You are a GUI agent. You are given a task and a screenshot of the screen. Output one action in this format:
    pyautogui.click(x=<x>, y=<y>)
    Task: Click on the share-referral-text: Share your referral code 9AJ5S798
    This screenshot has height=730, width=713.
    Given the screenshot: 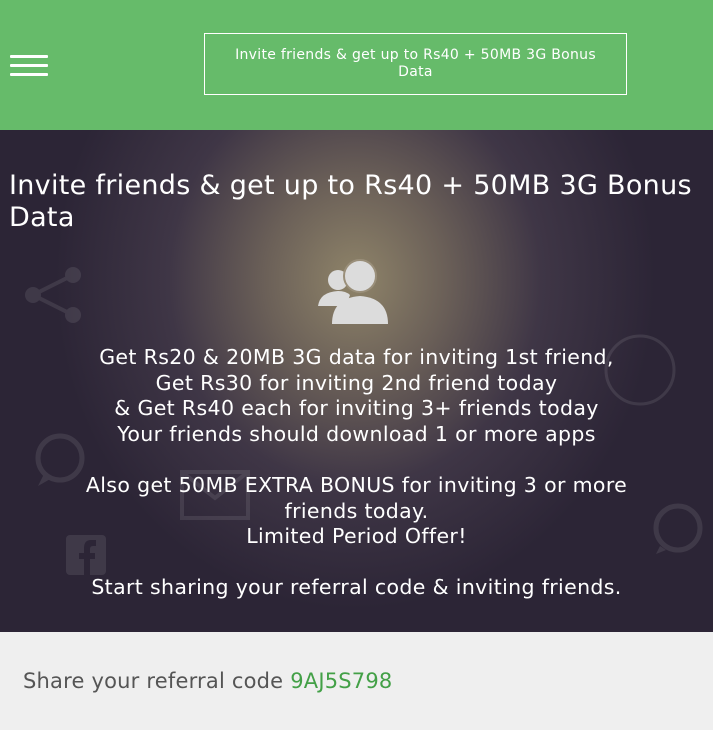 What is the action you would take?
    pyautogui.click(x=207, y=681)
    